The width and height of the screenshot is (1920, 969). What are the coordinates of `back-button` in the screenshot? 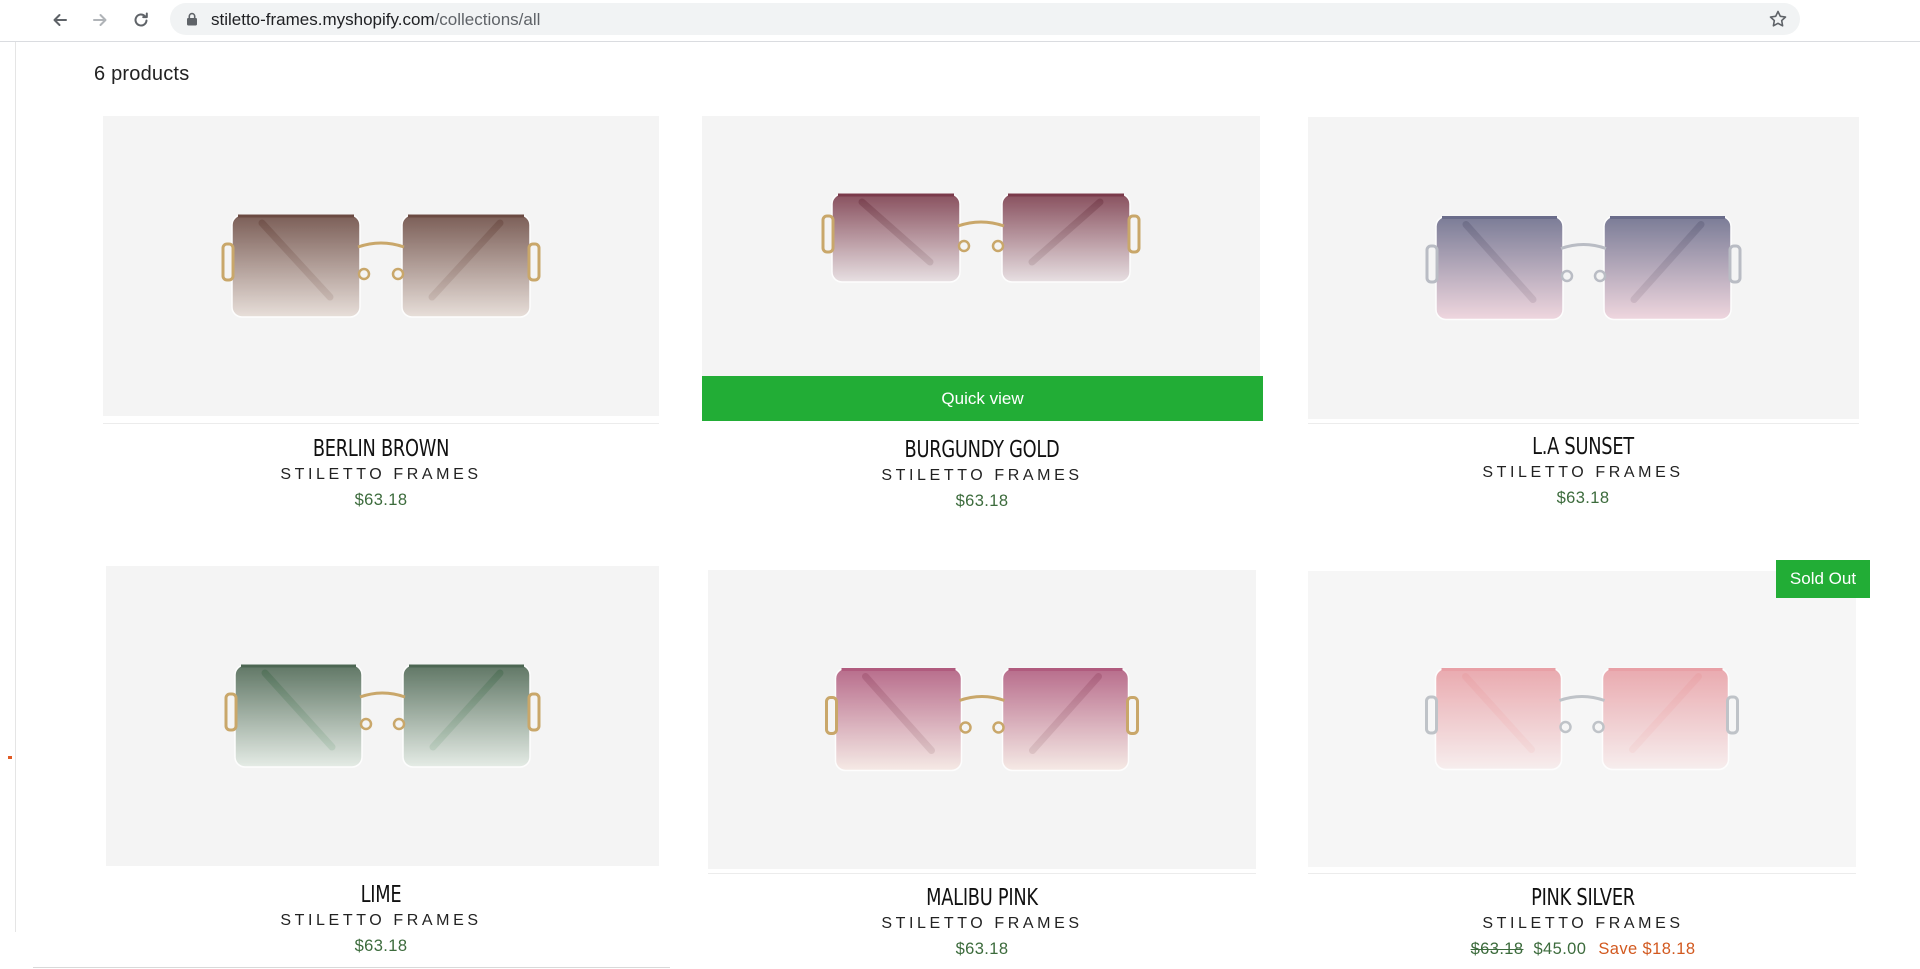 It's located at (60, 20).